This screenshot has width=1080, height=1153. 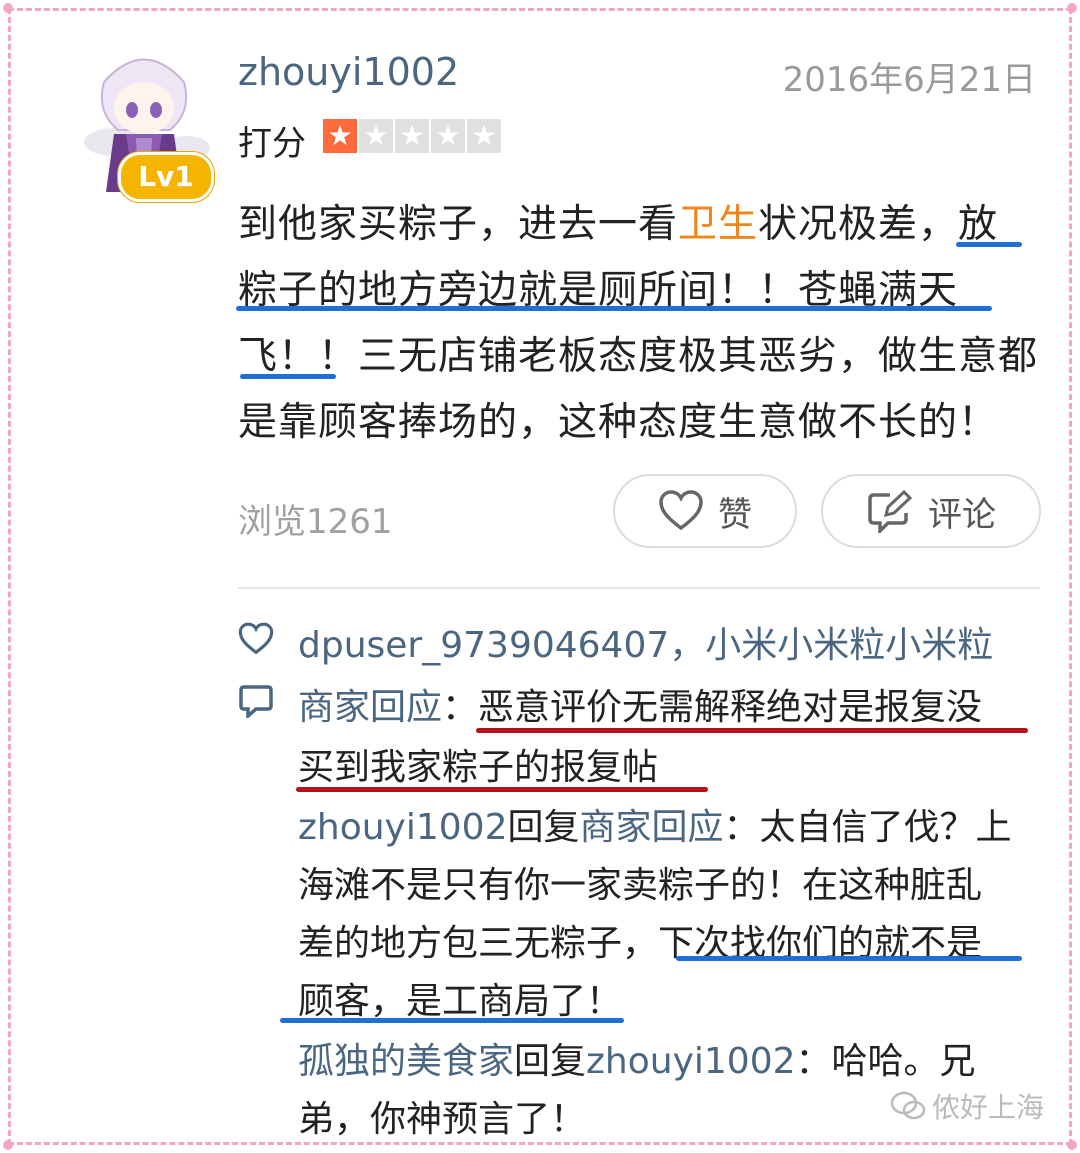 What do you see at coordinates (718, 224) in the screenshot?
I see `highlight-keyword: 卫生` at bounding box center [718, 224].